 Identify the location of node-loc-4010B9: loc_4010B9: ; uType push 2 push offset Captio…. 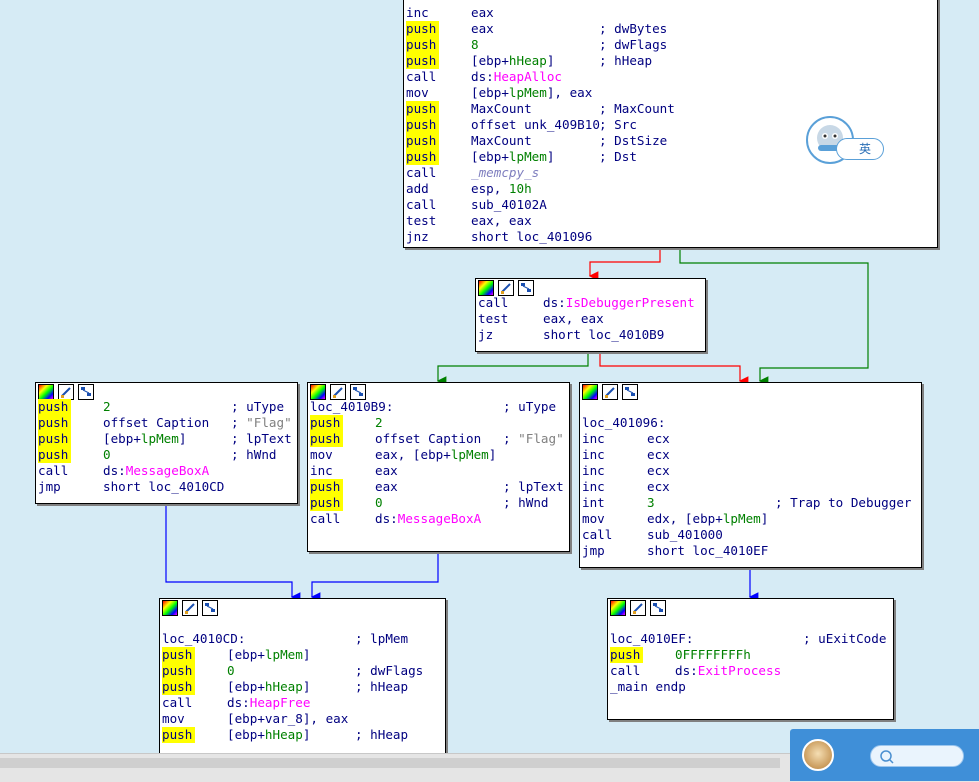
(438, 467).